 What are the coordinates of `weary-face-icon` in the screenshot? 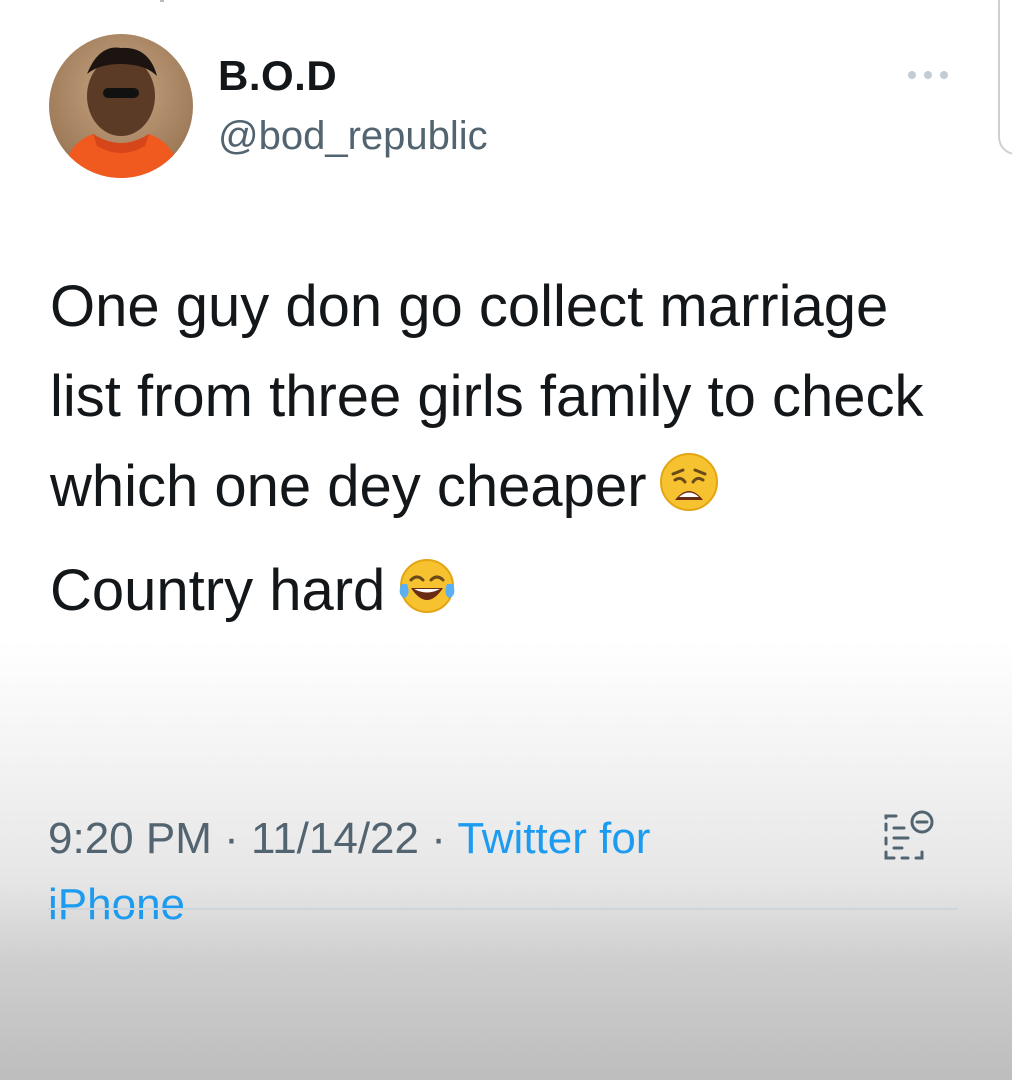 It's located at (689, 482).